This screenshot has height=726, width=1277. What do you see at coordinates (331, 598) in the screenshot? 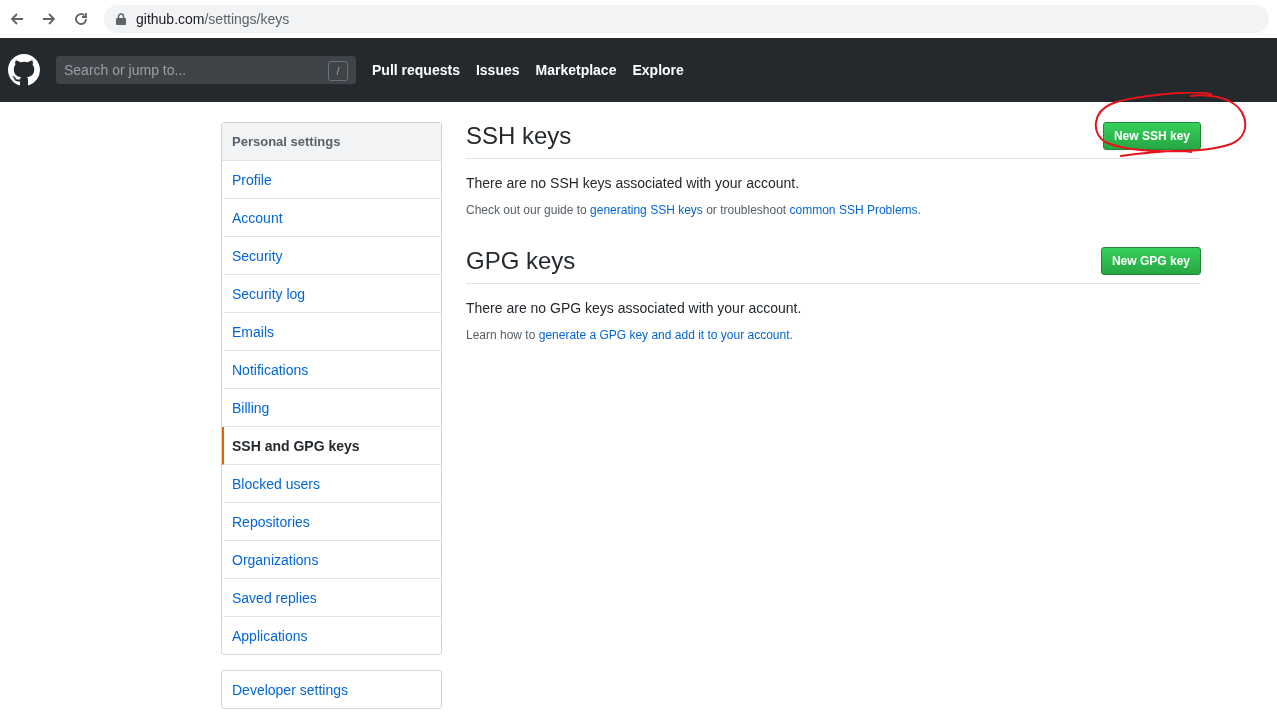
I see `sidebar-item: Saved replies` at bounding box center [331, 598].